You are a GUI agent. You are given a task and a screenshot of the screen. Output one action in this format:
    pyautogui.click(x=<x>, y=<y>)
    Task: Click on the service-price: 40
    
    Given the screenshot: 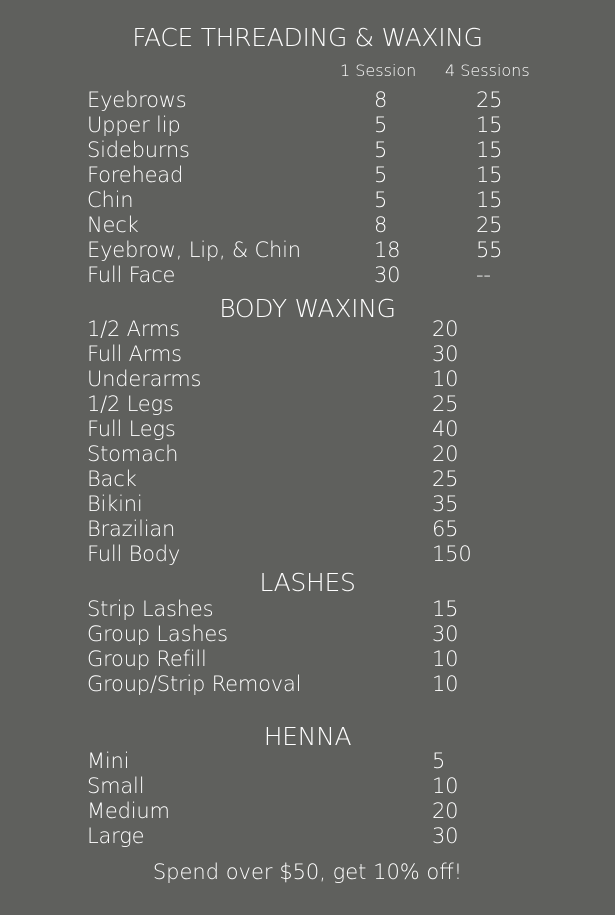 What is the action you would take?
    pyautogui.click(x=445, y=429)
    